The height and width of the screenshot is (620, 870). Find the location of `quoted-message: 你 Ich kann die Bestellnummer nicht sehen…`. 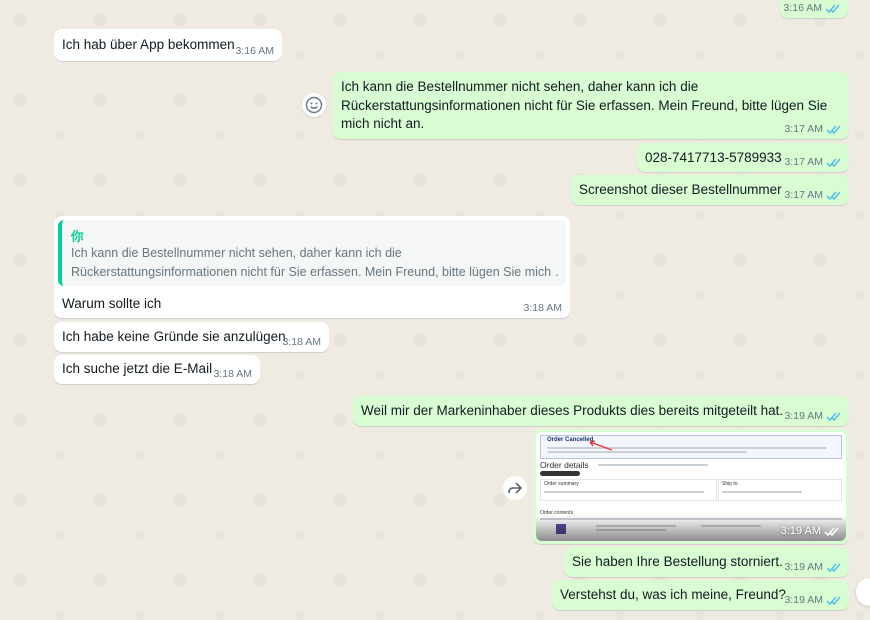

quoted-message: 你 Ich kann die Bestellnummer nicht sehen… is located at coordinates (312, 253).